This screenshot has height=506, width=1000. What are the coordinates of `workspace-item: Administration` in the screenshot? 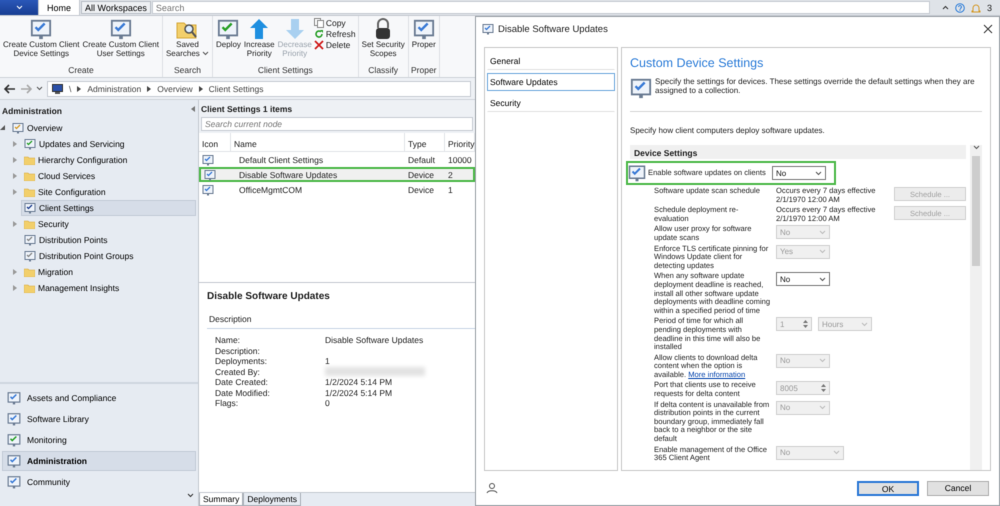 It's located at (99, 461).